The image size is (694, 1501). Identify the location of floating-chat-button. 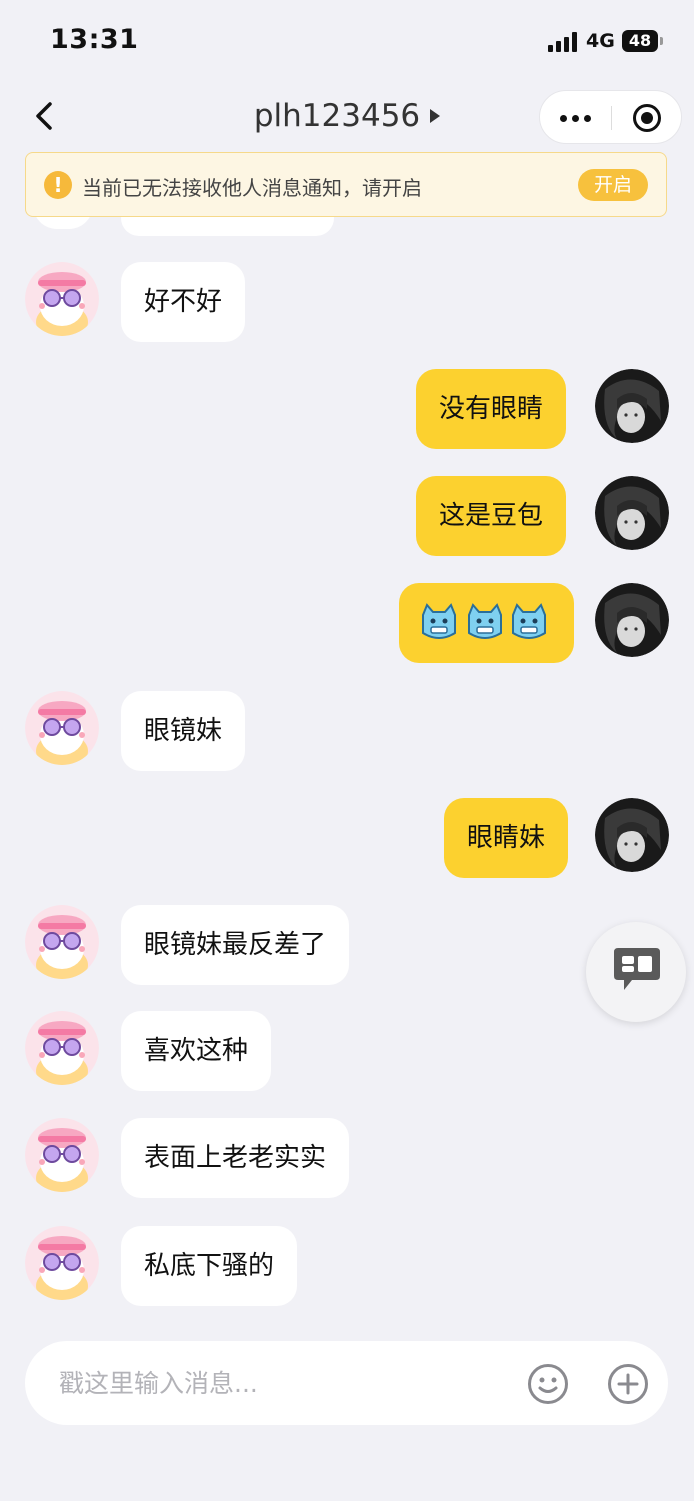
(636, 972).